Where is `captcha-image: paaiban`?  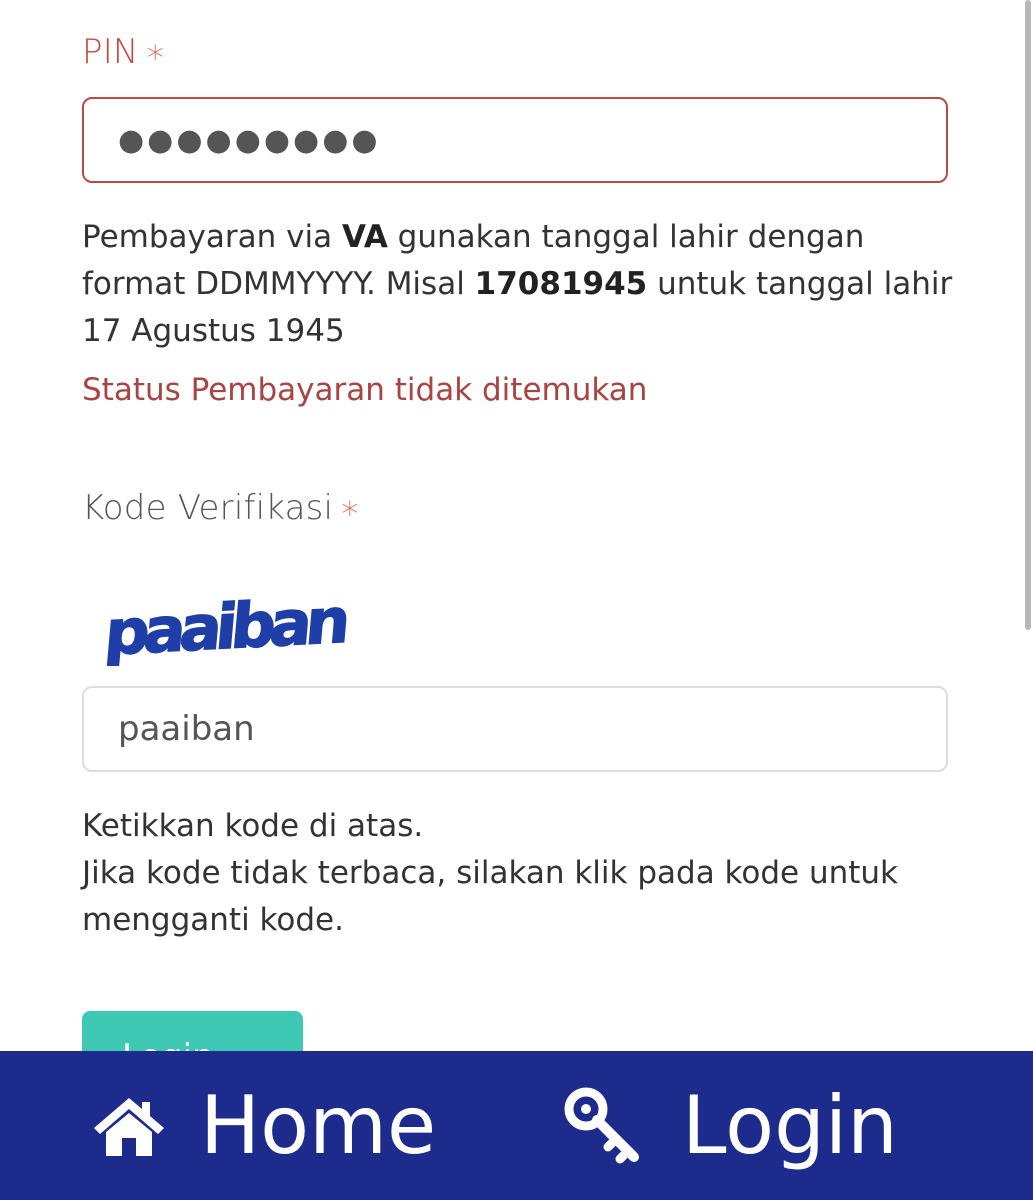
captcha-image: paaiban is located at coordinates (234, 621).